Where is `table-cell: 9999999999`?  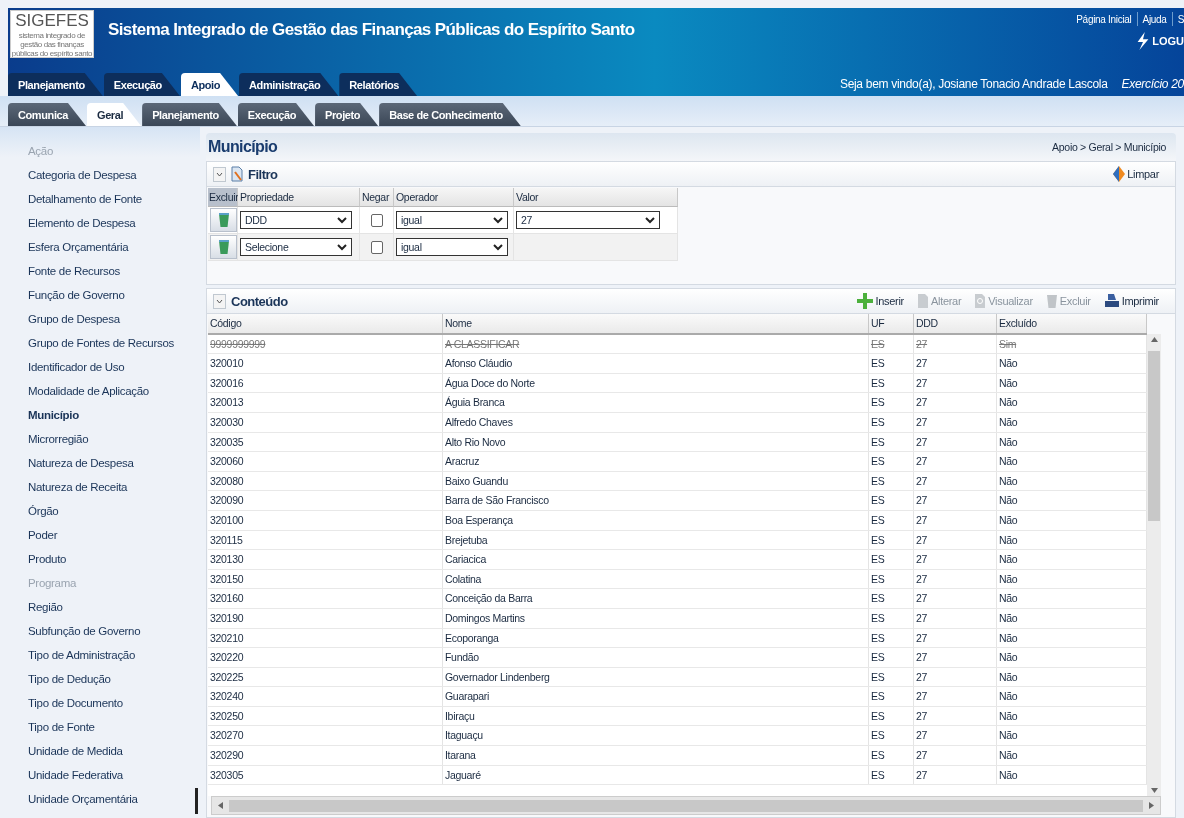
table-cell: 9999999999 is located at coordinates (325, 344).